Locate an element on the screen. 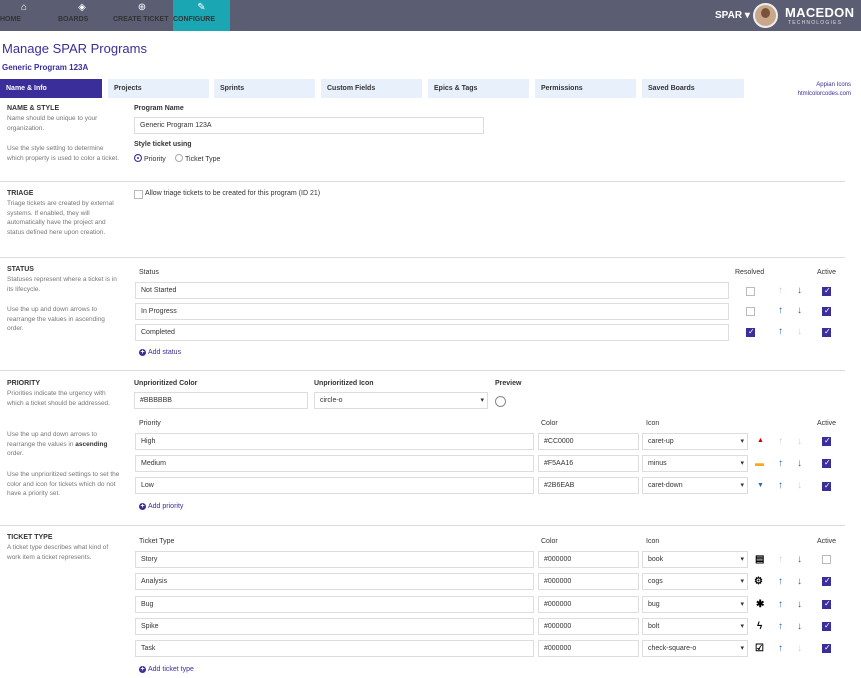  ticket-type-icon-select: check-square-o is located at coordinates (695, 648).